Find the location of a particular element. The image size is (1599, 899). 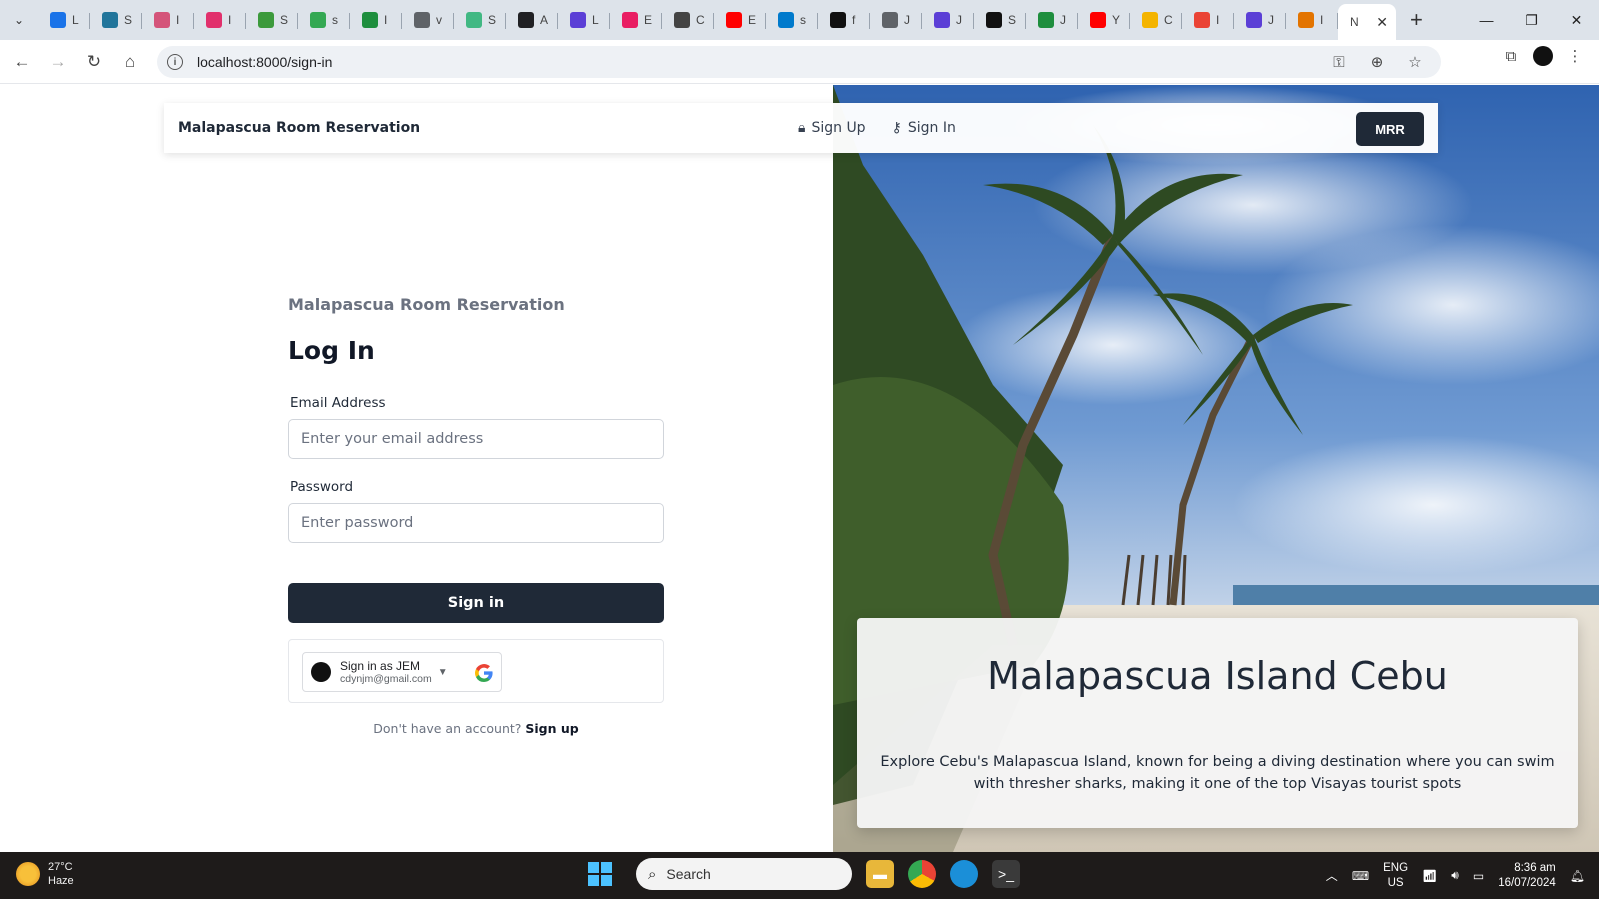

clock: 8:36 am 16/07/2024 is located at coordinates (1527, 876).